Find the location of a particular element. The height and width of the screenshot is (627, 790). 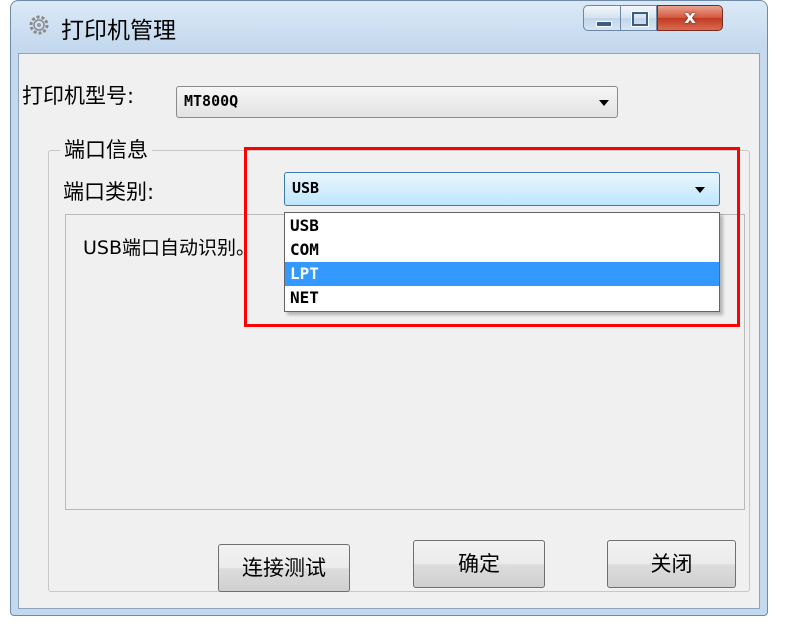

chevron-down-icon is located at coordinates (604, 103).